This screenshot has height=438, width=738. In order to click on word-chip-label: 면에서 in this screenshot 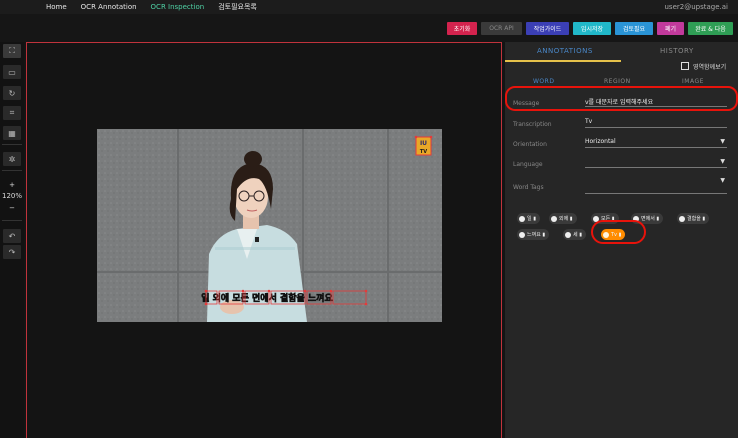, I will do `click(648, 219)`.